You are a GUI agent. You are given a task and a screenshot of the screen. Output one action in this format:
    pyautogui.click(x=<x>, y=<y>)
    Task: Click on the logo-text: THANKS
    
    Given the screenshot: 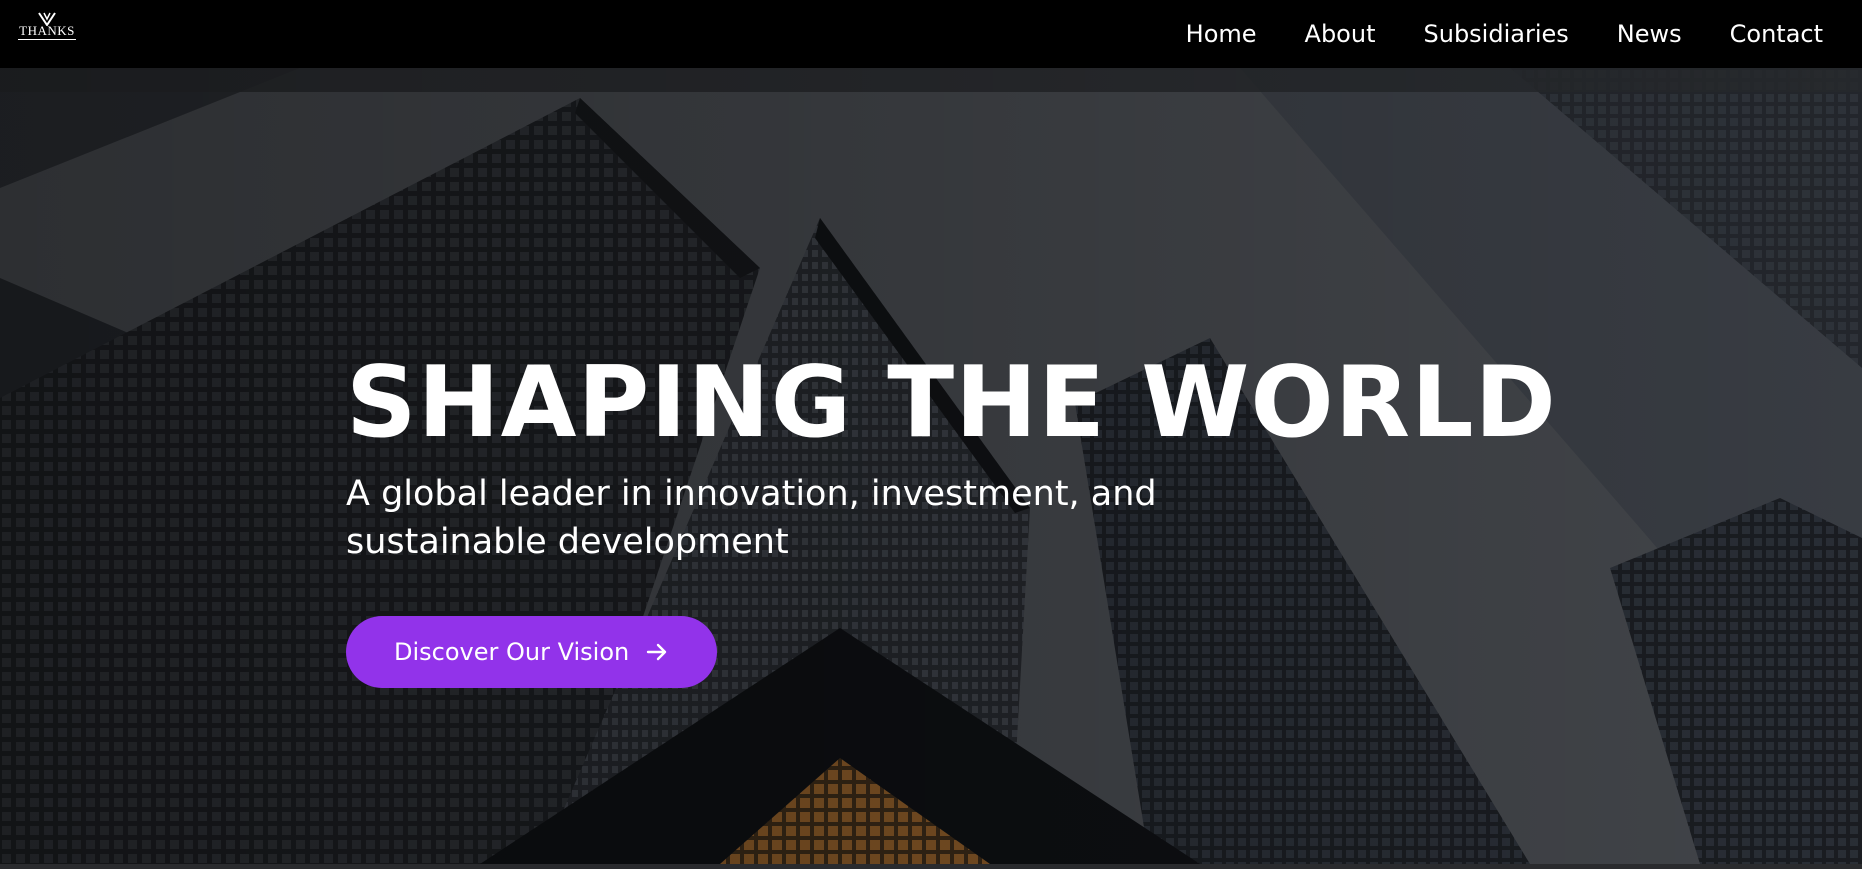 What is the action you would take?
    pyautogui.click(x=47, y=30)
    